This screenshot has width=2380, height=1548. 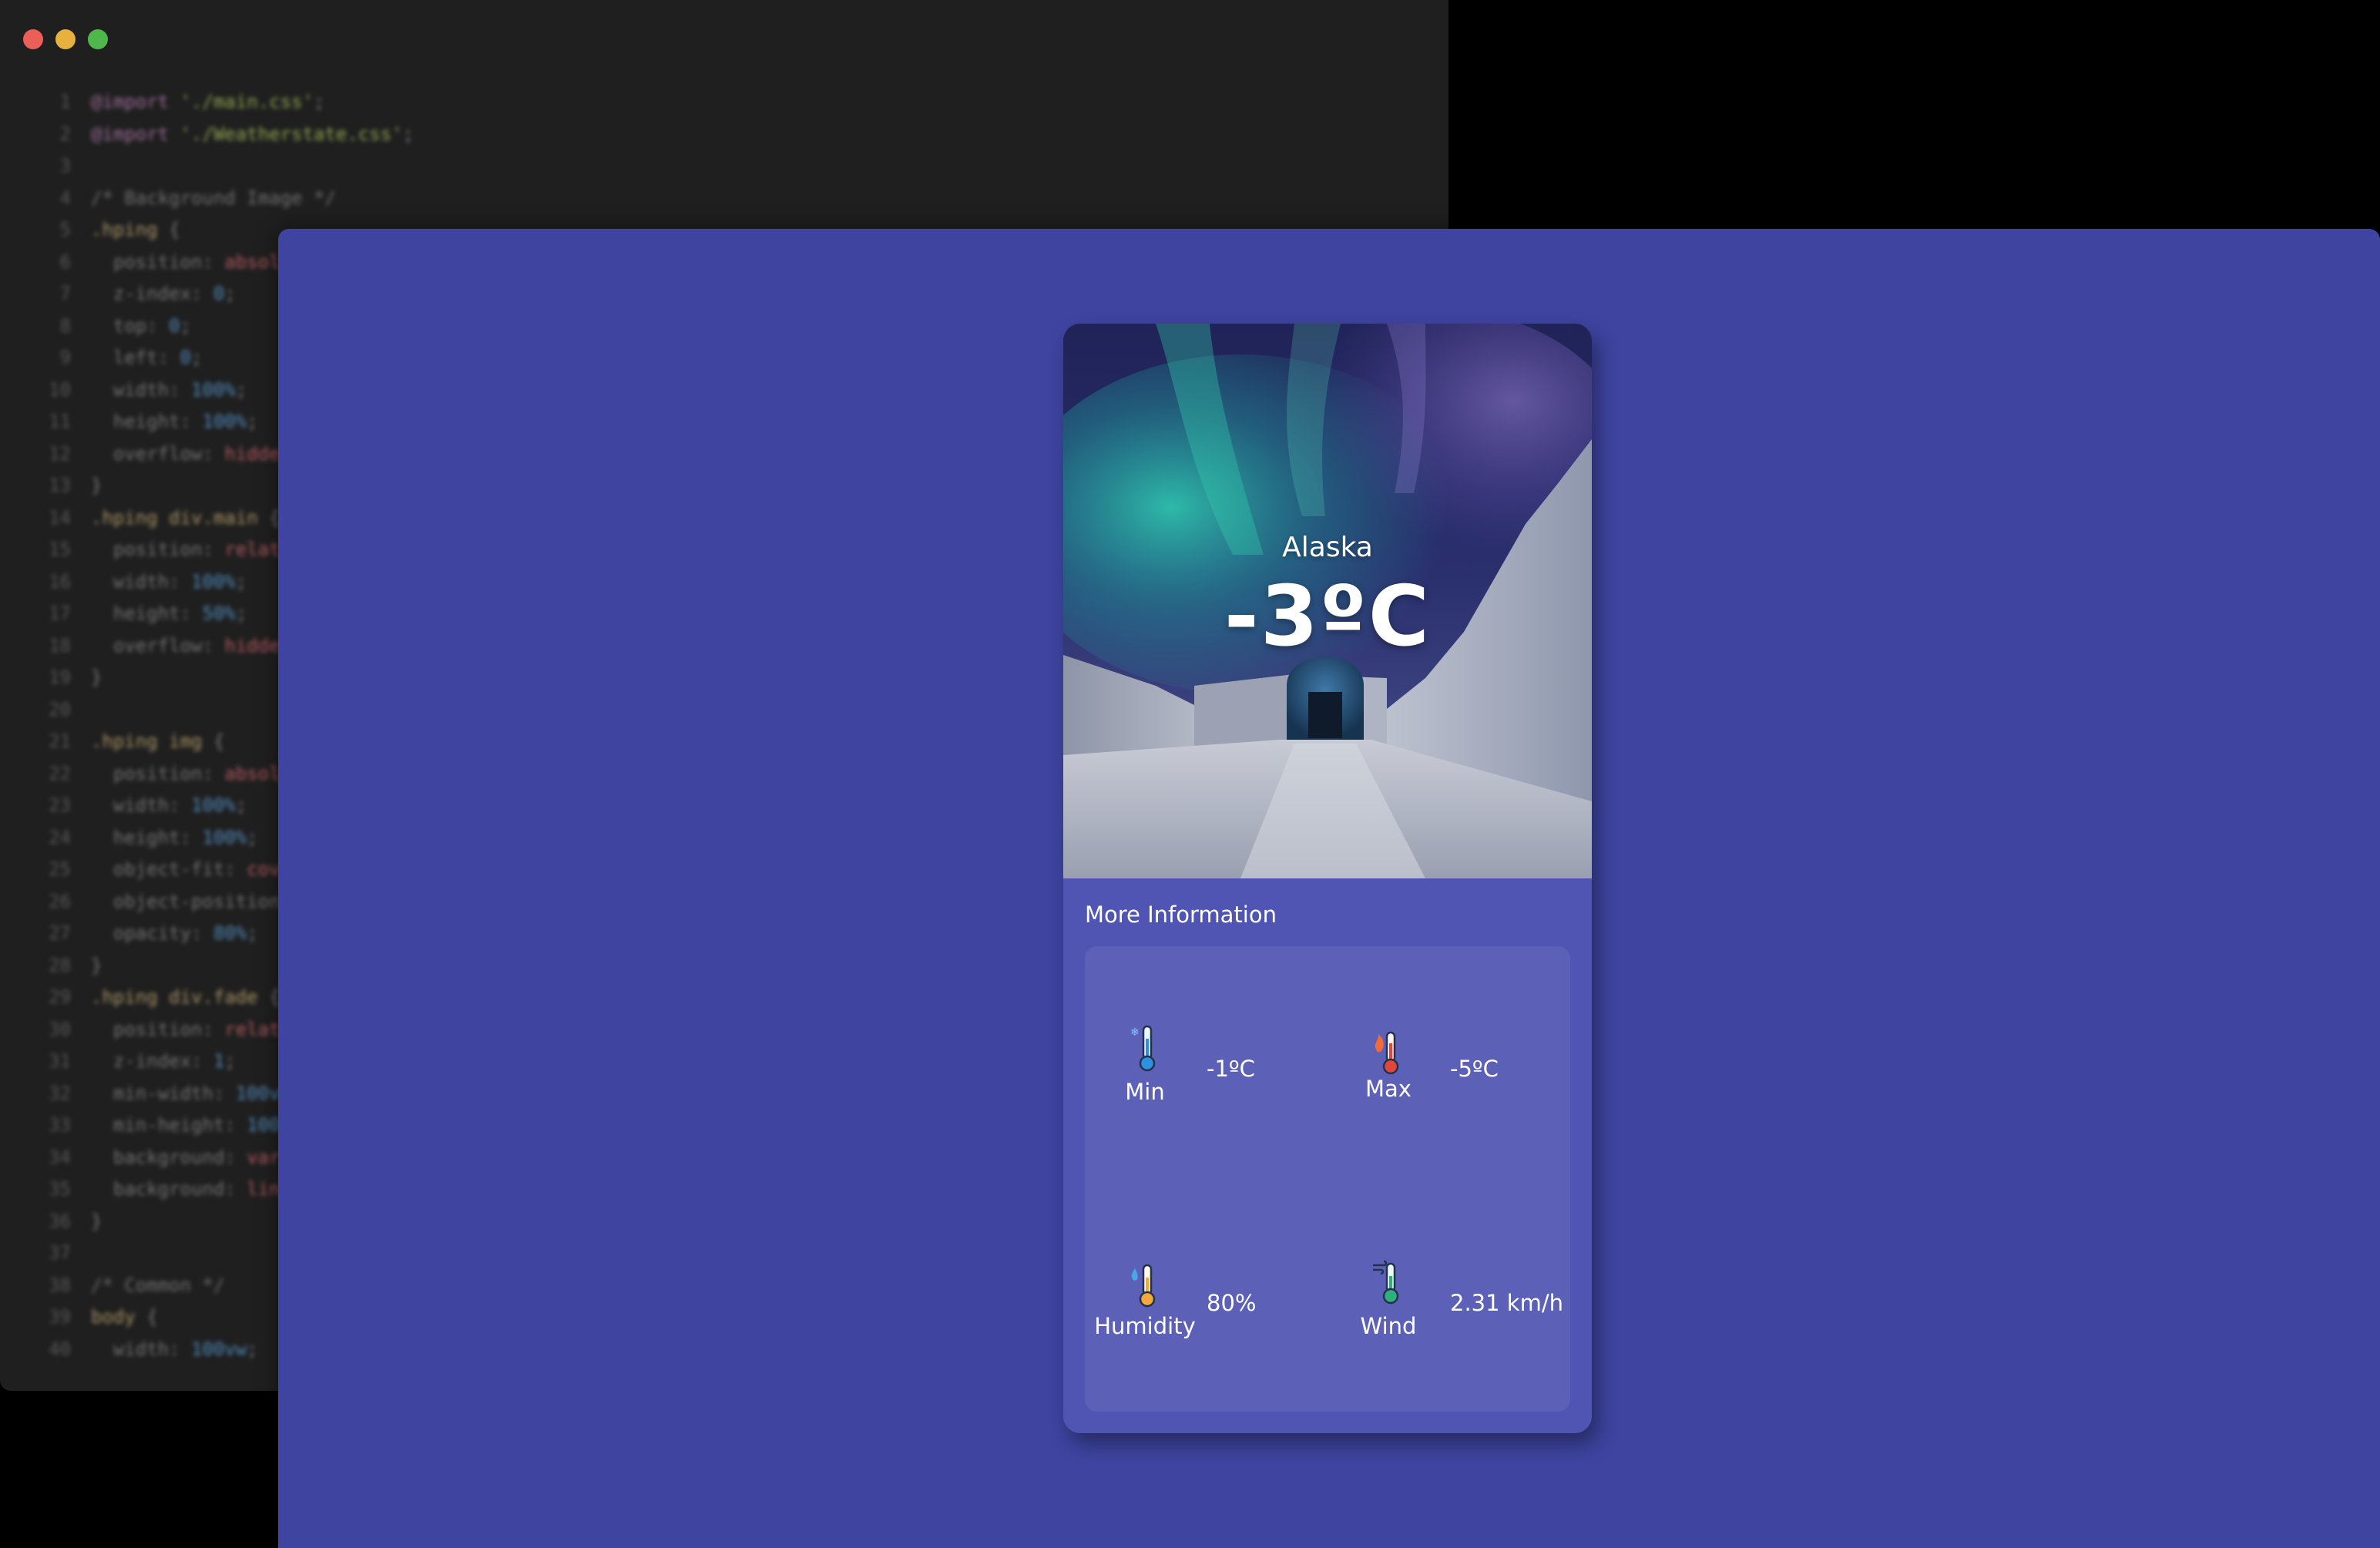 I want to click on code-line: 3, so click(x=724, y=166).